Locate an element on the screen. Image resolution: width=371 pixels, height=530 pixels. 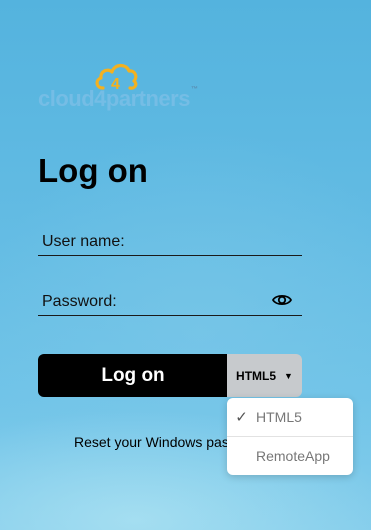
reset-password-link: Reset your Windows pas is located at coordinates (151, 442).